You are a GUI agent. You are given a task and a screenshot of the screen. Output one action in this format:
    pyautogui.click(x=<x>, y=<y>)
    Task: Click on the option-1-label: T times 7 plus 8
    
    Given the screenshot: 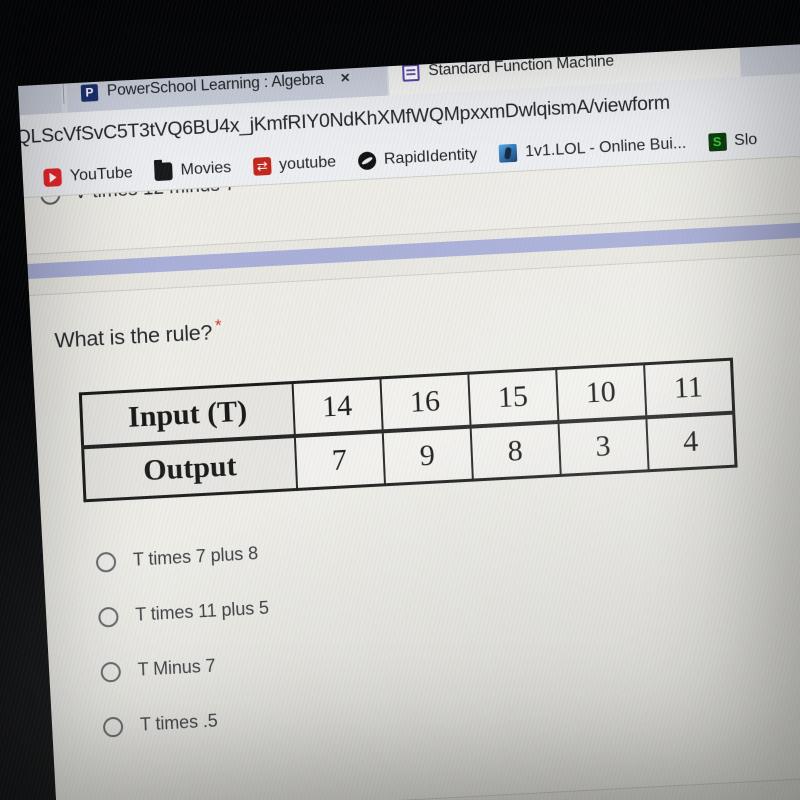 What is the action you would take?
    pyautogui.click(x=195, y=556)
    